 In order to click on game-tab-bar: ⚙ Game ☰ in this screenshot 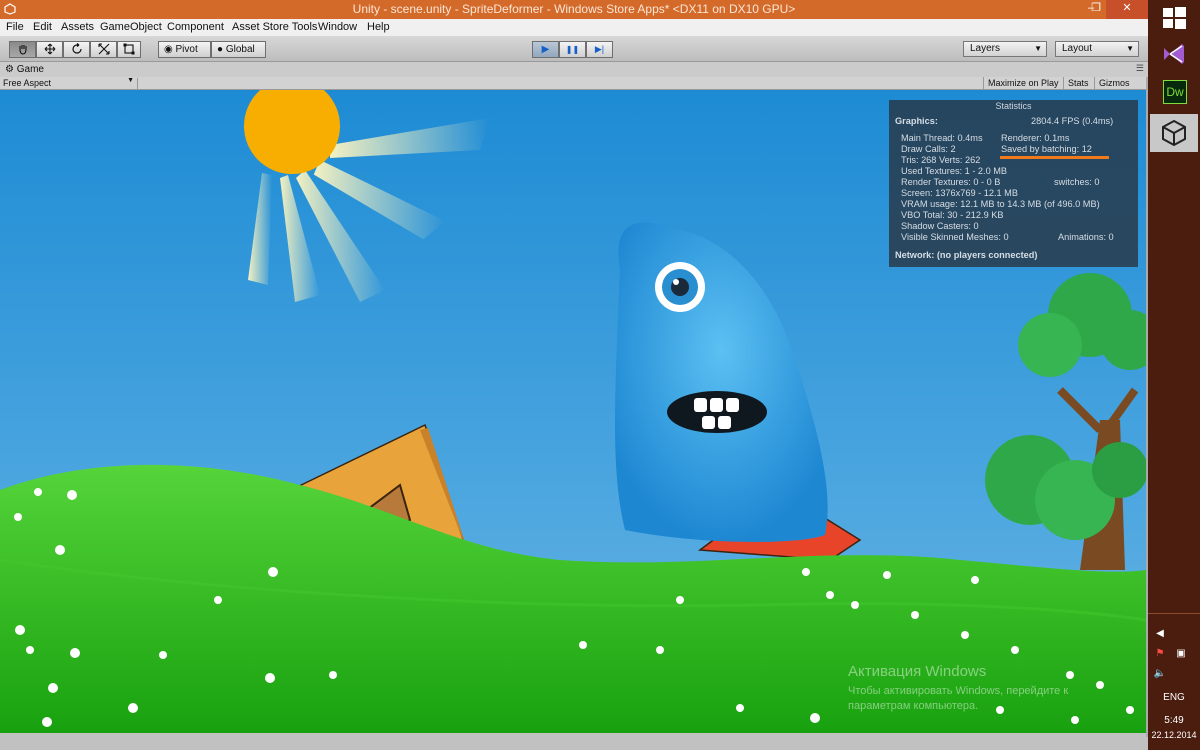, I will do `click(574, 69)`.